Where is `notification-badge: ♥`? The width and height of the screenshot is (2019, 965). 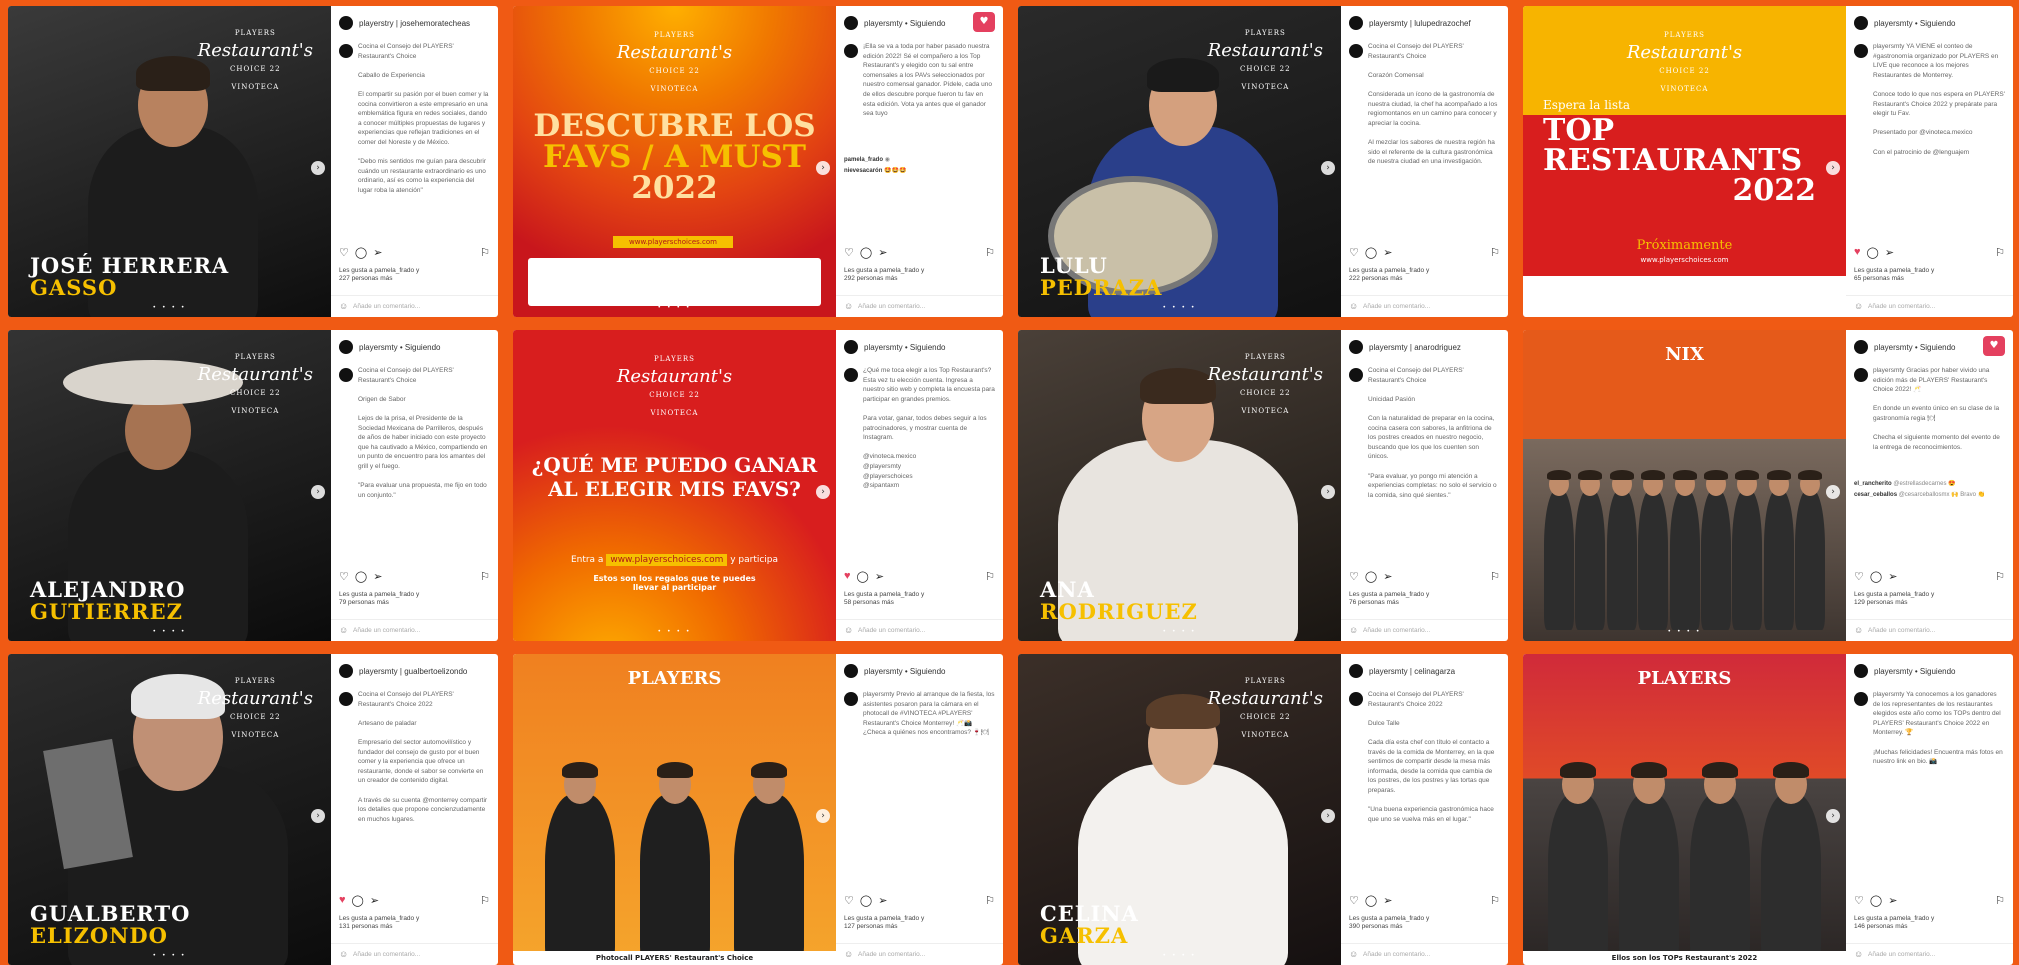 notification-badge: ♥ is located at coordinates (984, 22).